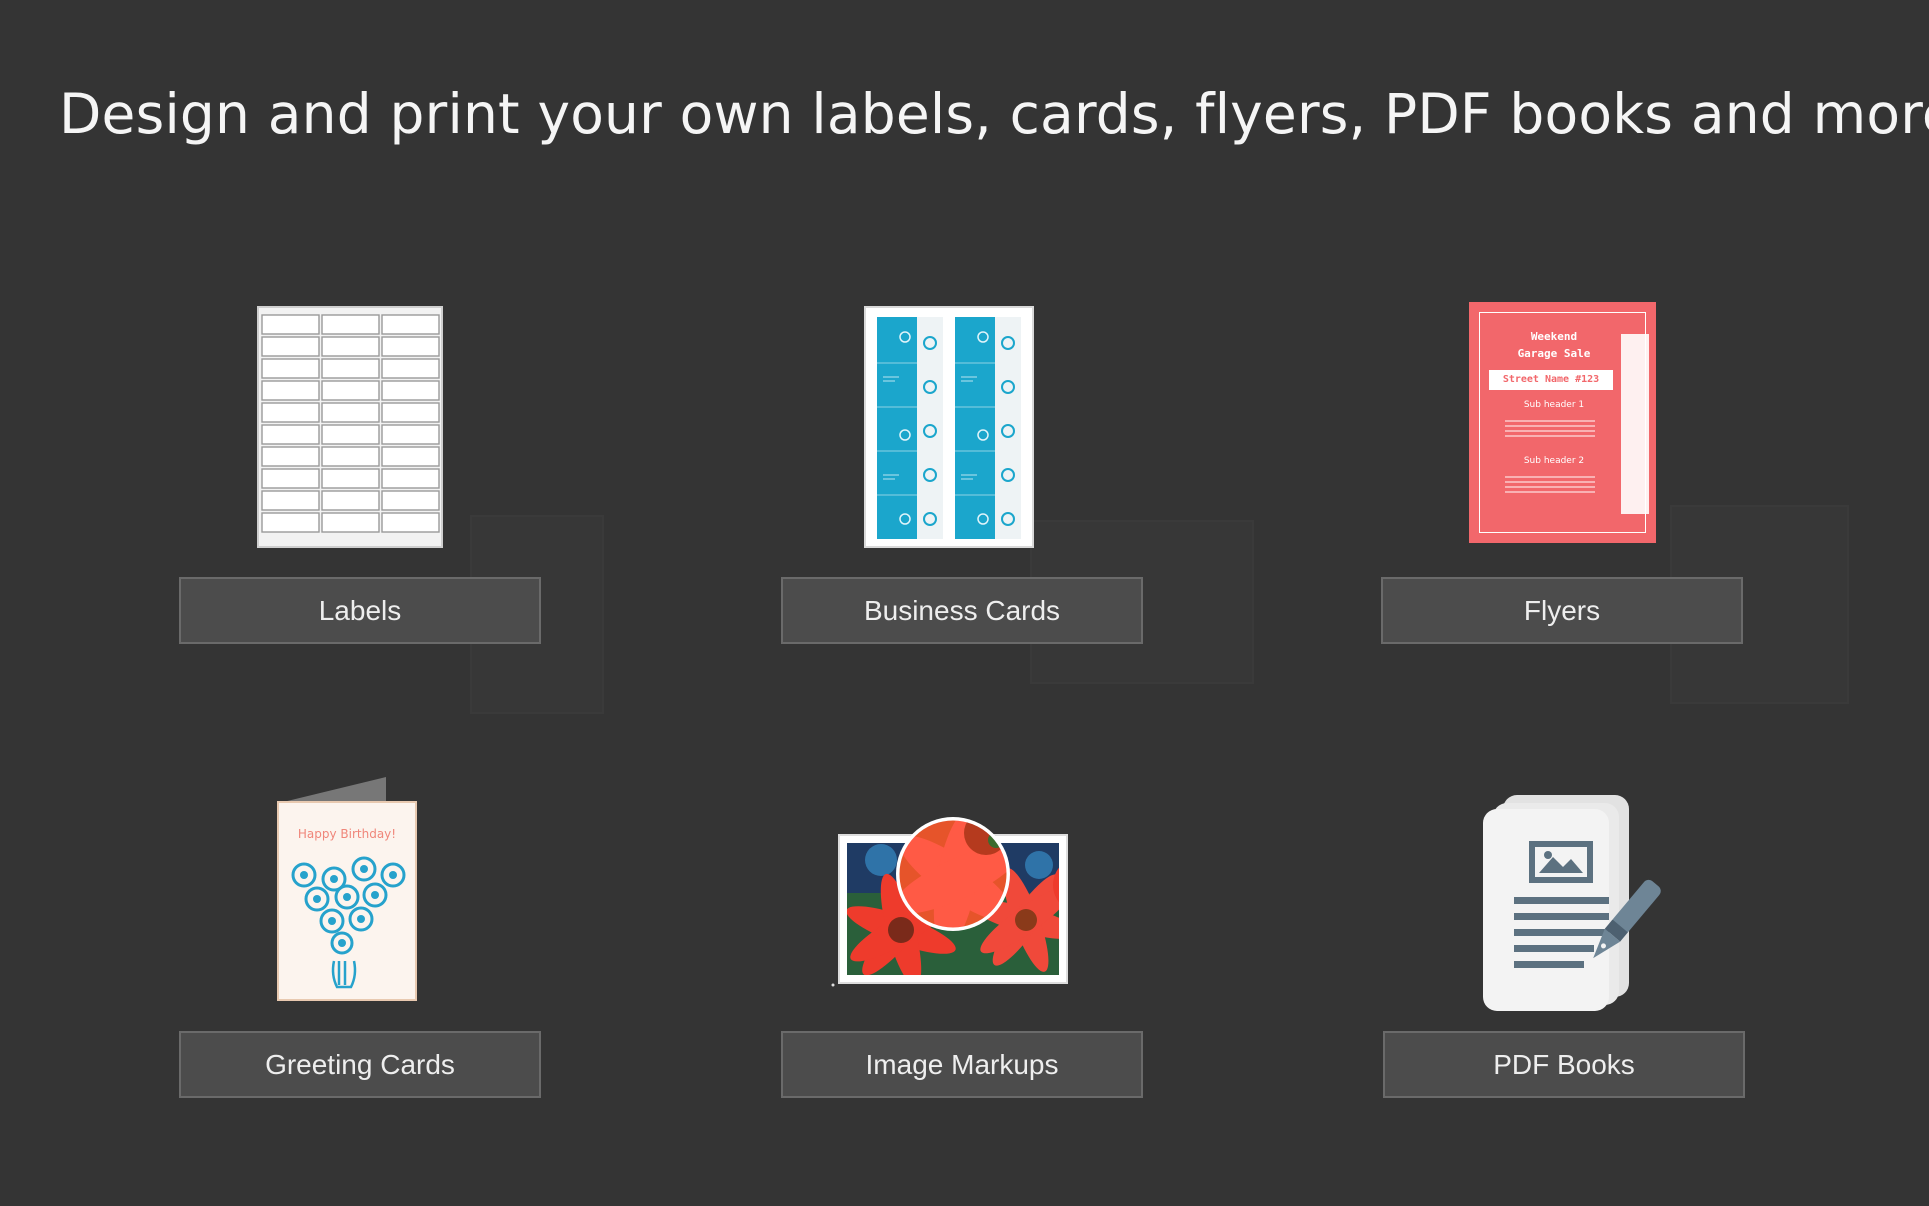 This screenshot has width=1929, height=1206. Describe the element at coordinates (949, 902) in the screenshot. I see `magnified-photo-icon` at that location.